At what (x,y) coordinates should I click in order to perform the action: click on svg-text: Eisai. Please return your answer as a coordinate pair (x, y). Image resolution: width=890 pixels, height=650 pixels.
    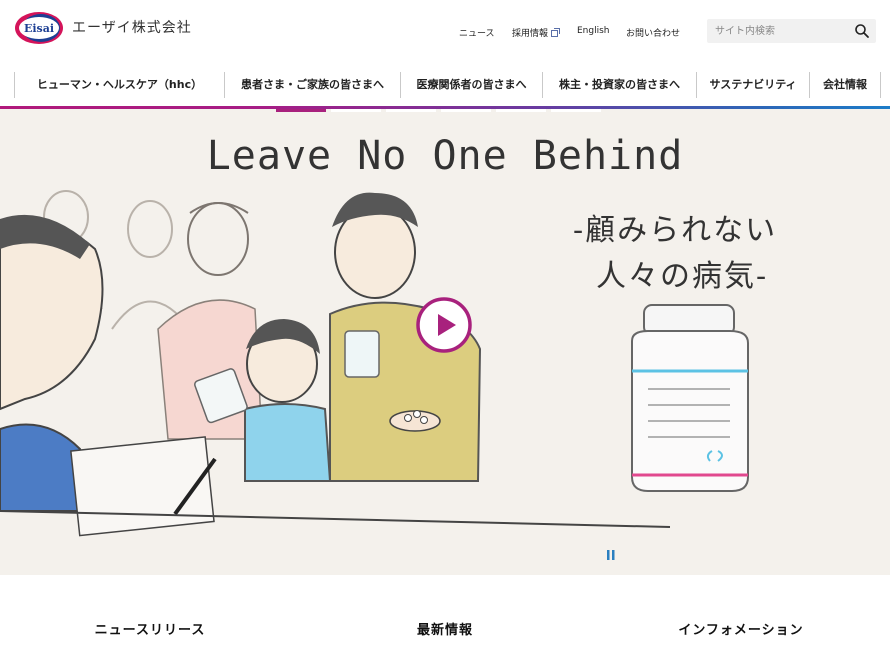
    Looking at the image, I should click on (39, 28).